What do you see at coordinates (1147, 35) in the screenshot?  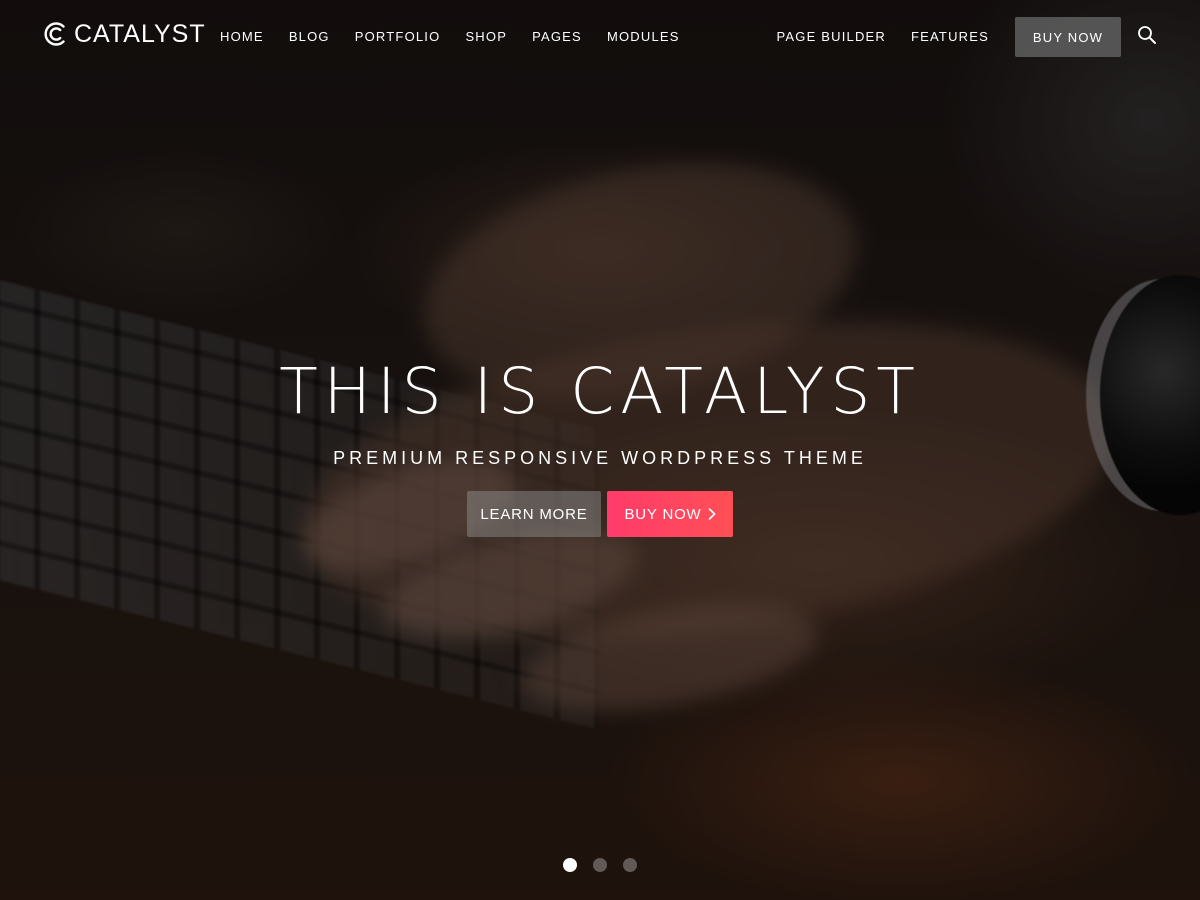 I see `search-icon` at bounding box center [1147, 35].